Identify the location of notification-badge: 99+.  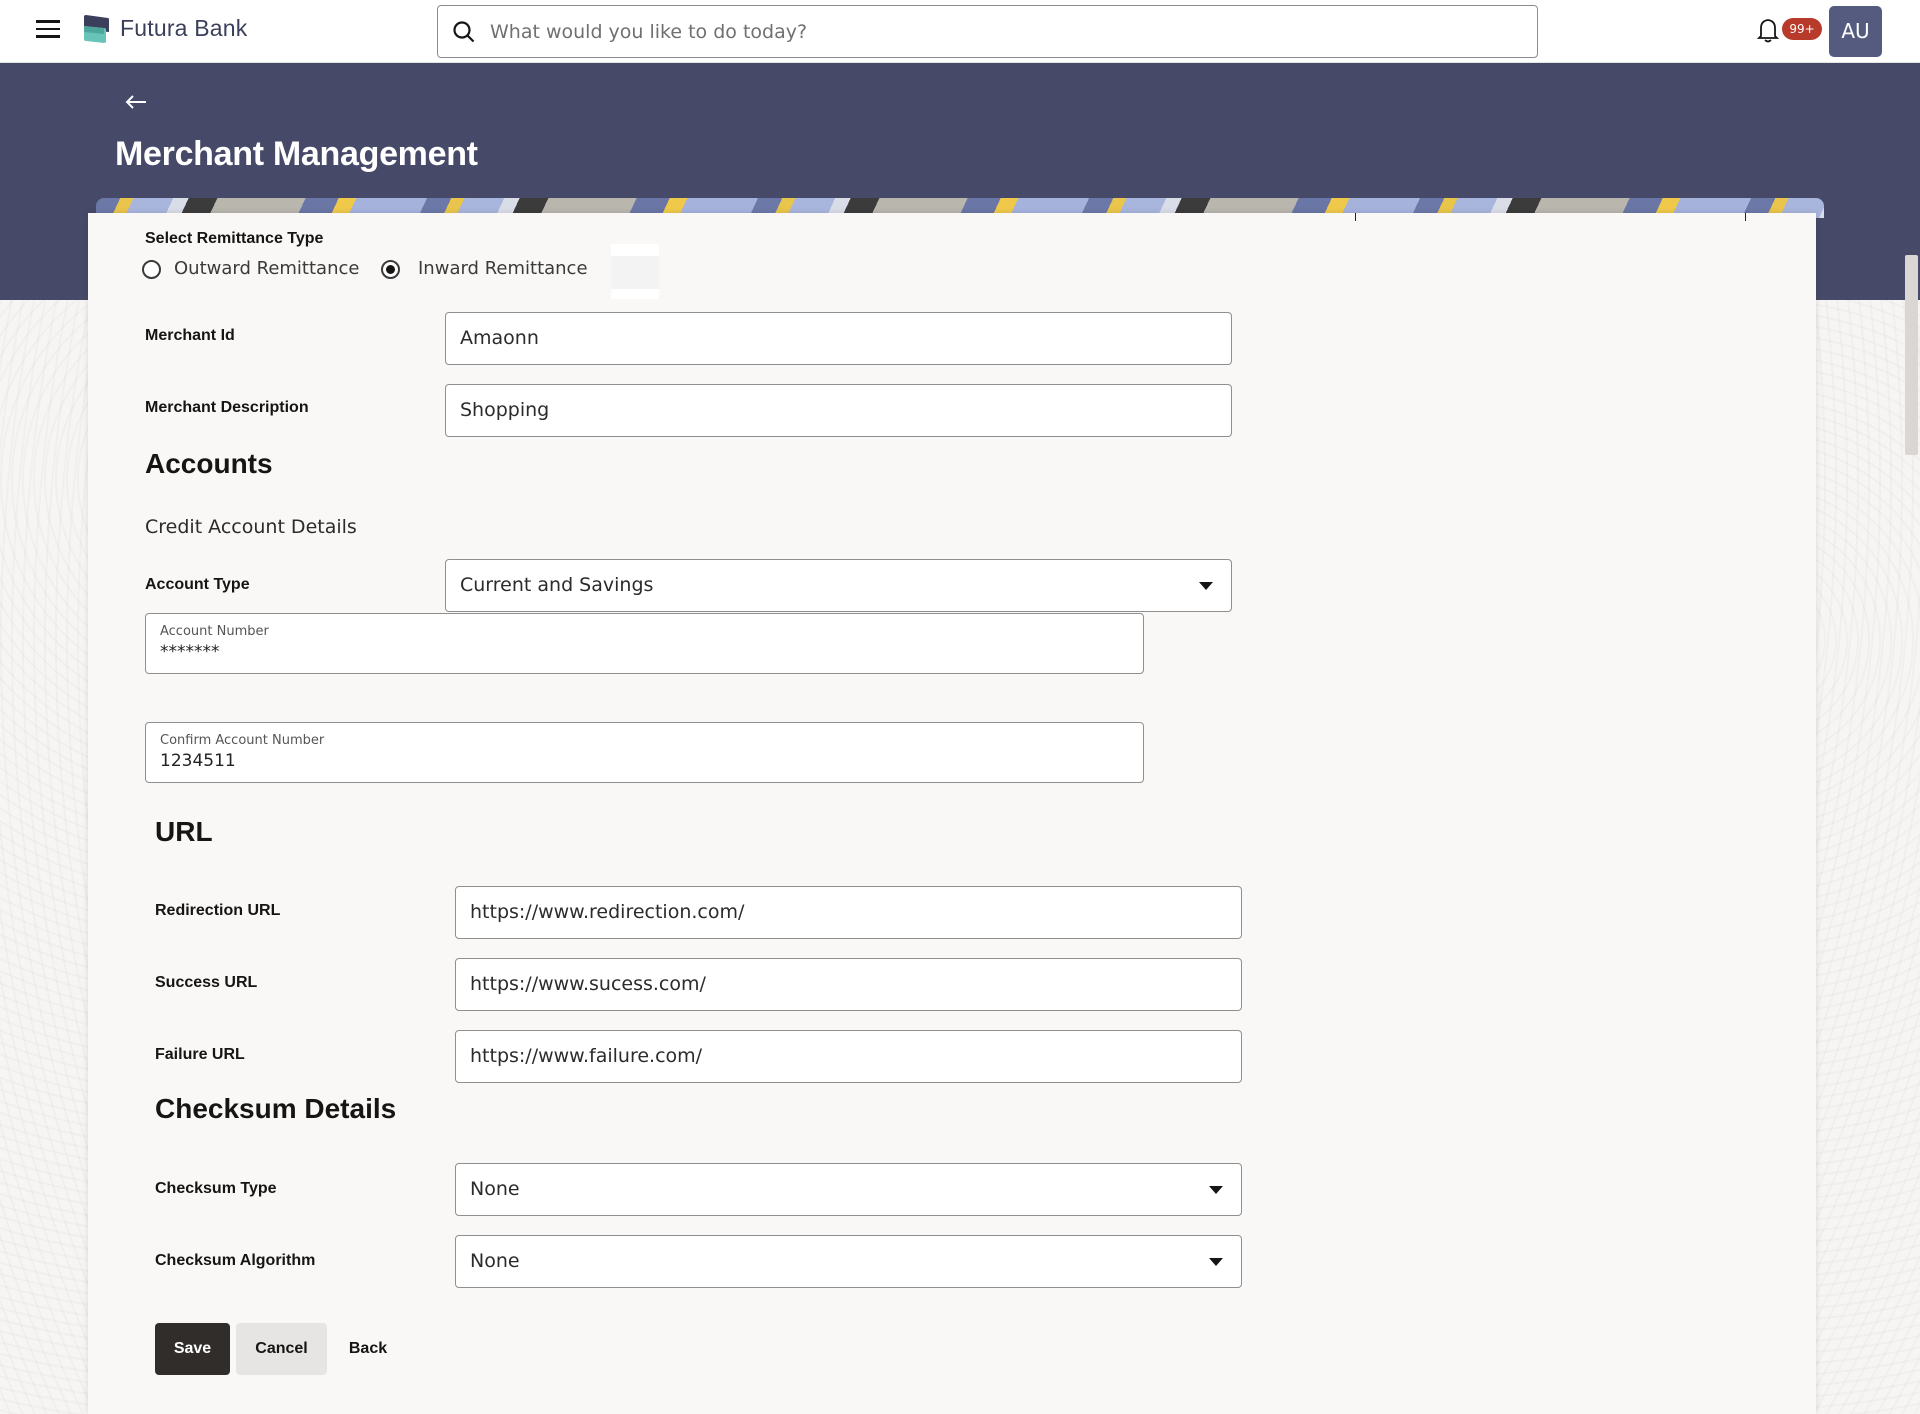
(1802, 29).